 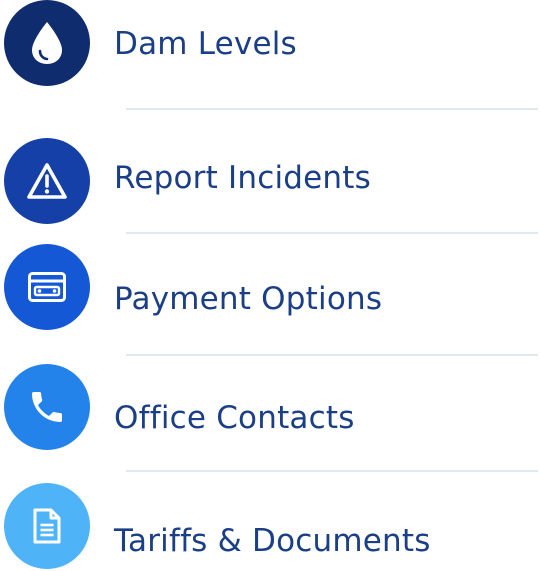 What do you see at coordinates (47, 287) in the screenshot?
I see `payment-card-icon` at bounding box center [47, 287].